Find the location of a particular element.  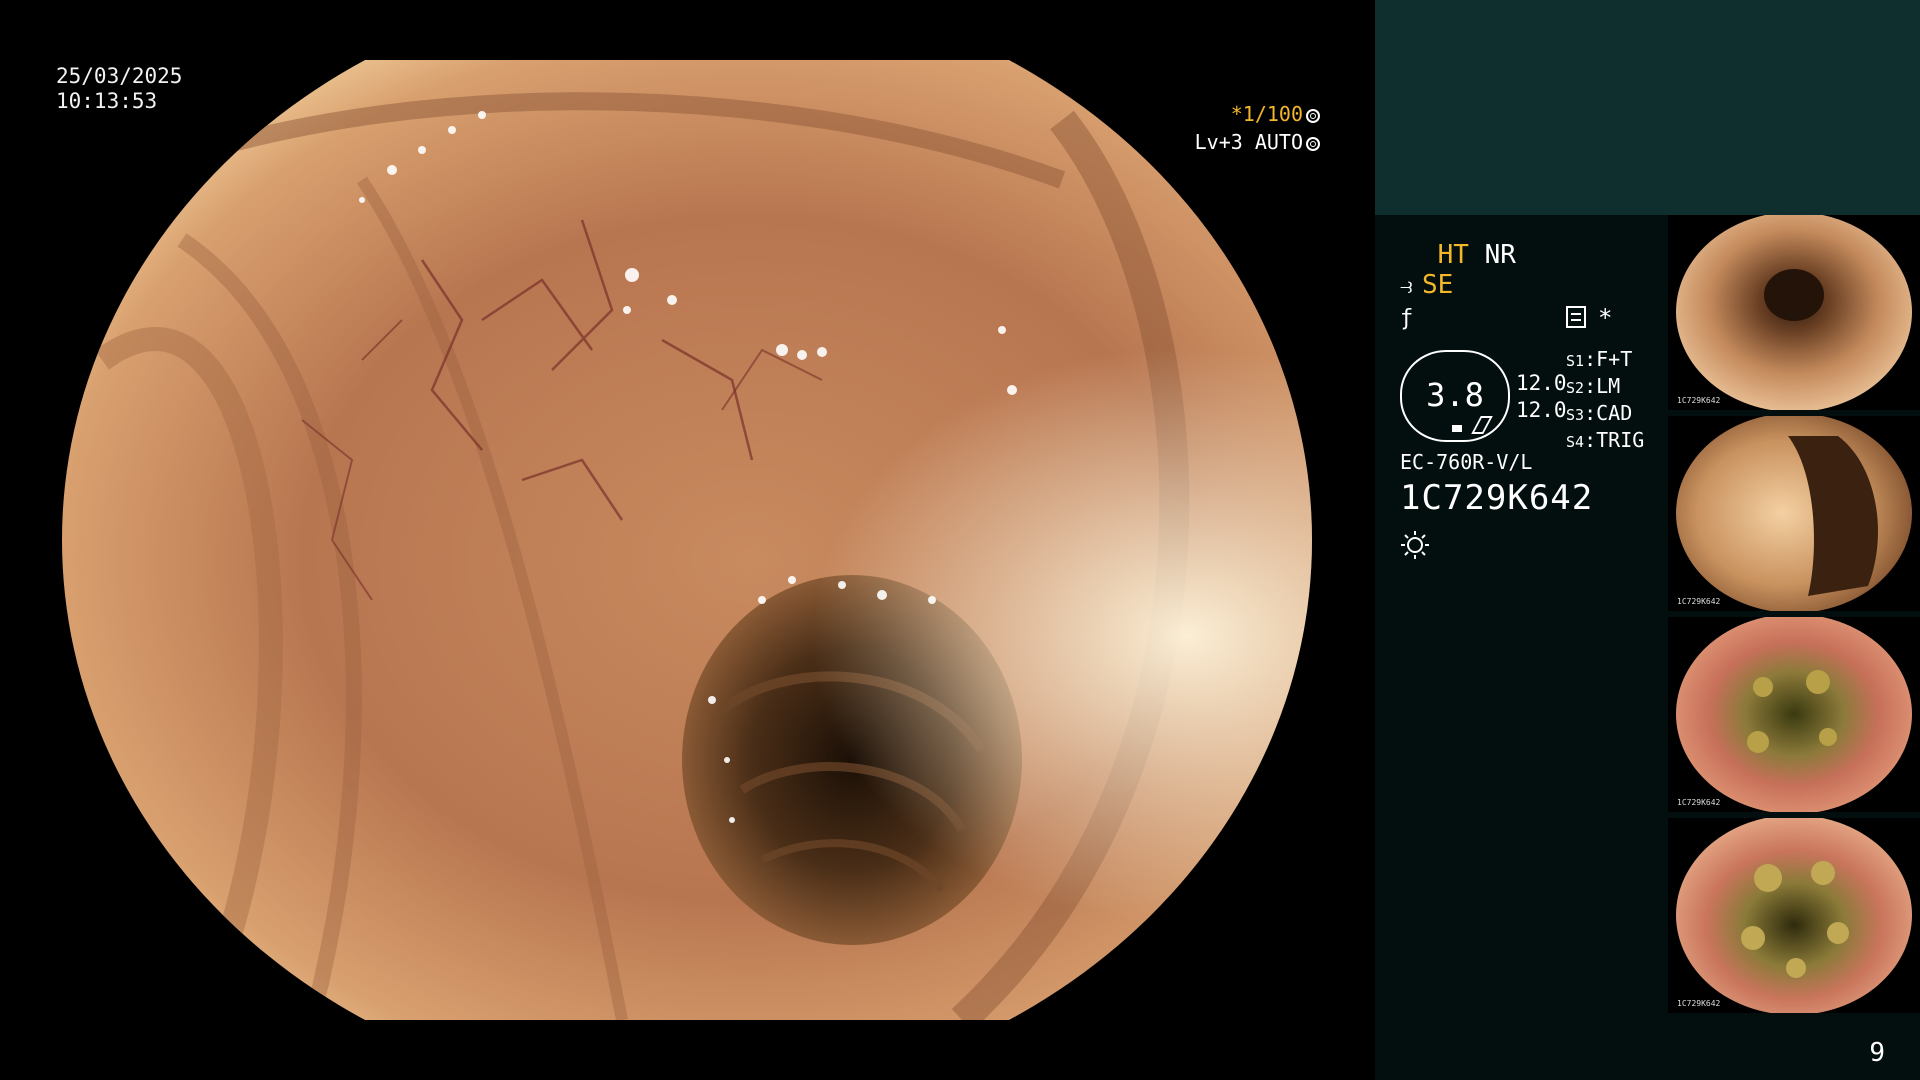

switch-row: S3:CAD is located at coordinates (1599, 413).